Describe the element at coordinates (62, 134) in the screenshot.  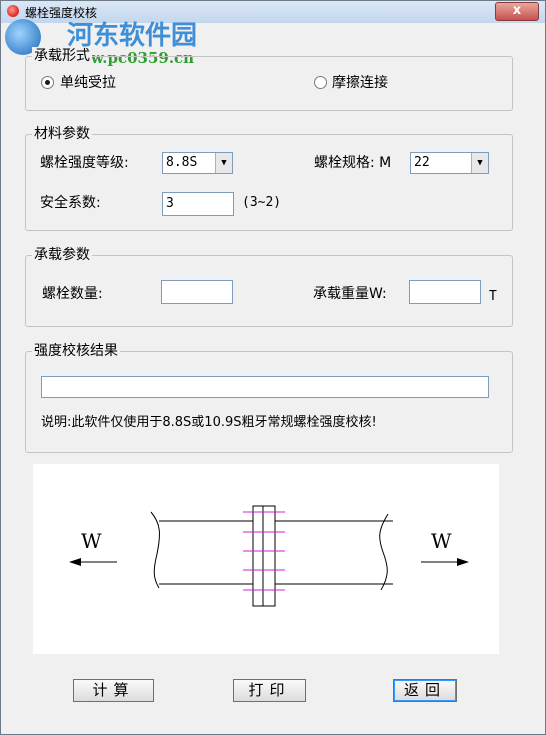
I see `material-legend: 材料参数` at that location.